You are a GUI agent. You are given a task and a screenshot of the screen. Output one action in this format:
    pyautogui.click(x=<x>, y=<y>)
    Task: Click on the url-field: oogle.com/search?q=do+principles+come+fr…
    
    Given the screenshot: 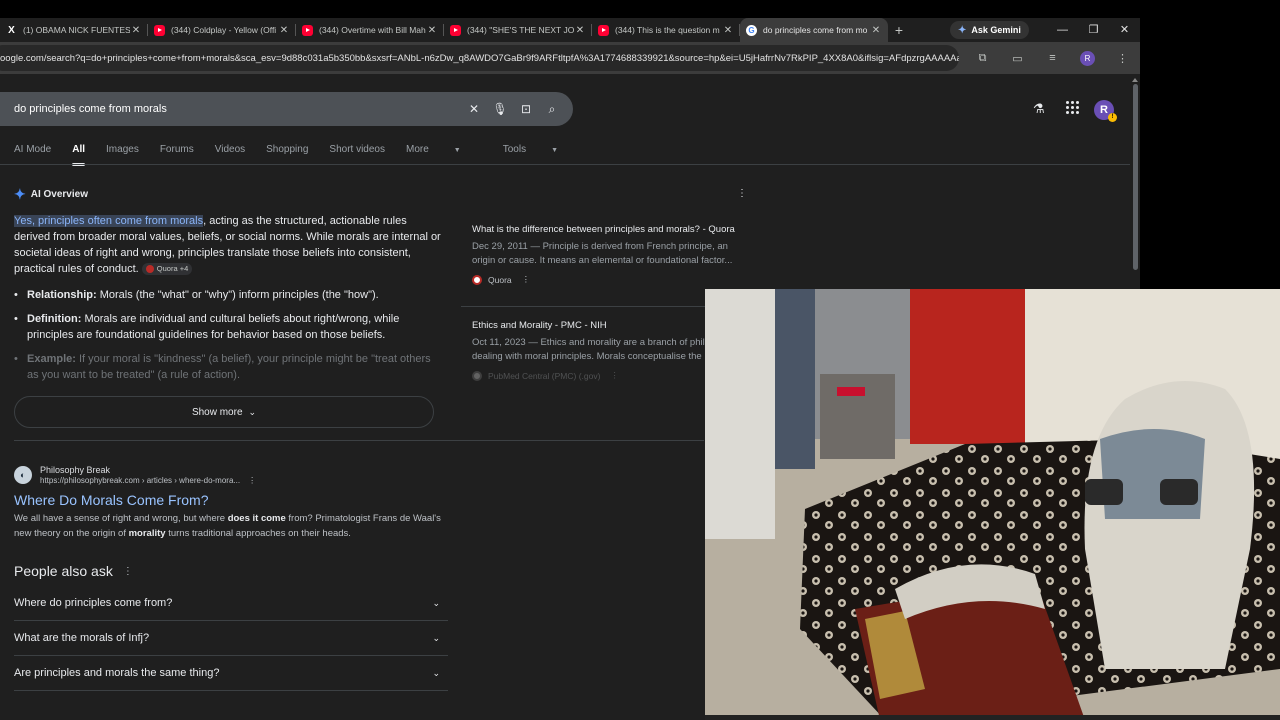 What is the action you would take?
    pyautogui.click(x=479, y=58)
    